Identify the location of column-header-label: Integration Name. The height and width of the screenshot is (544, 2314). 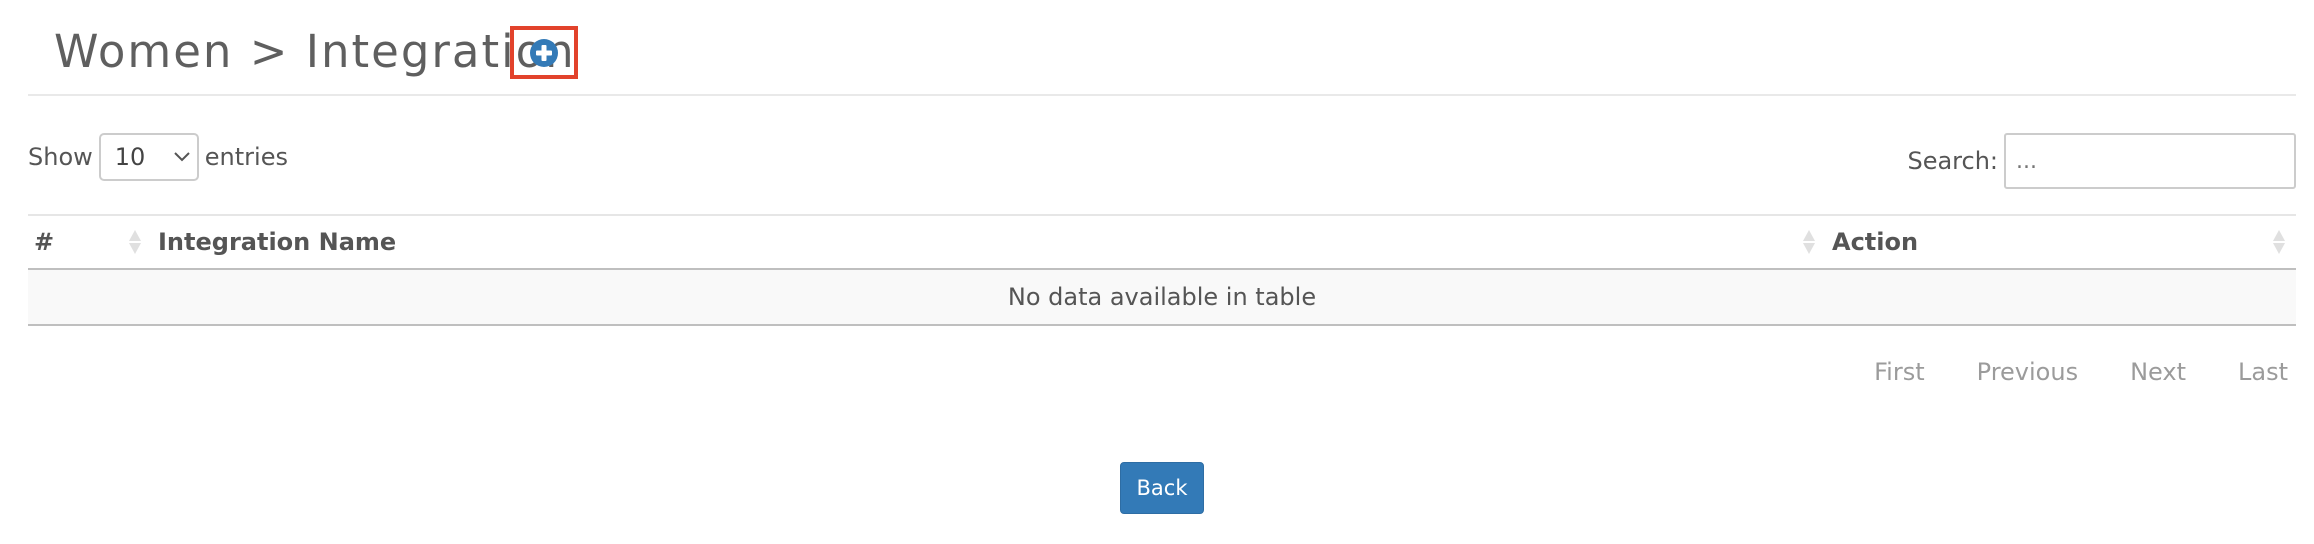
(277, 242).